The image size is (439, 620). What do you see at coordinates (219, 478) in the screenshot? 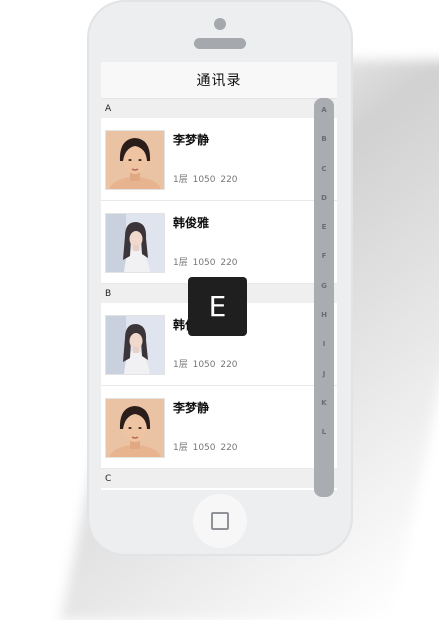
I see `section-header-c: C` at bounding box center [219, 478].